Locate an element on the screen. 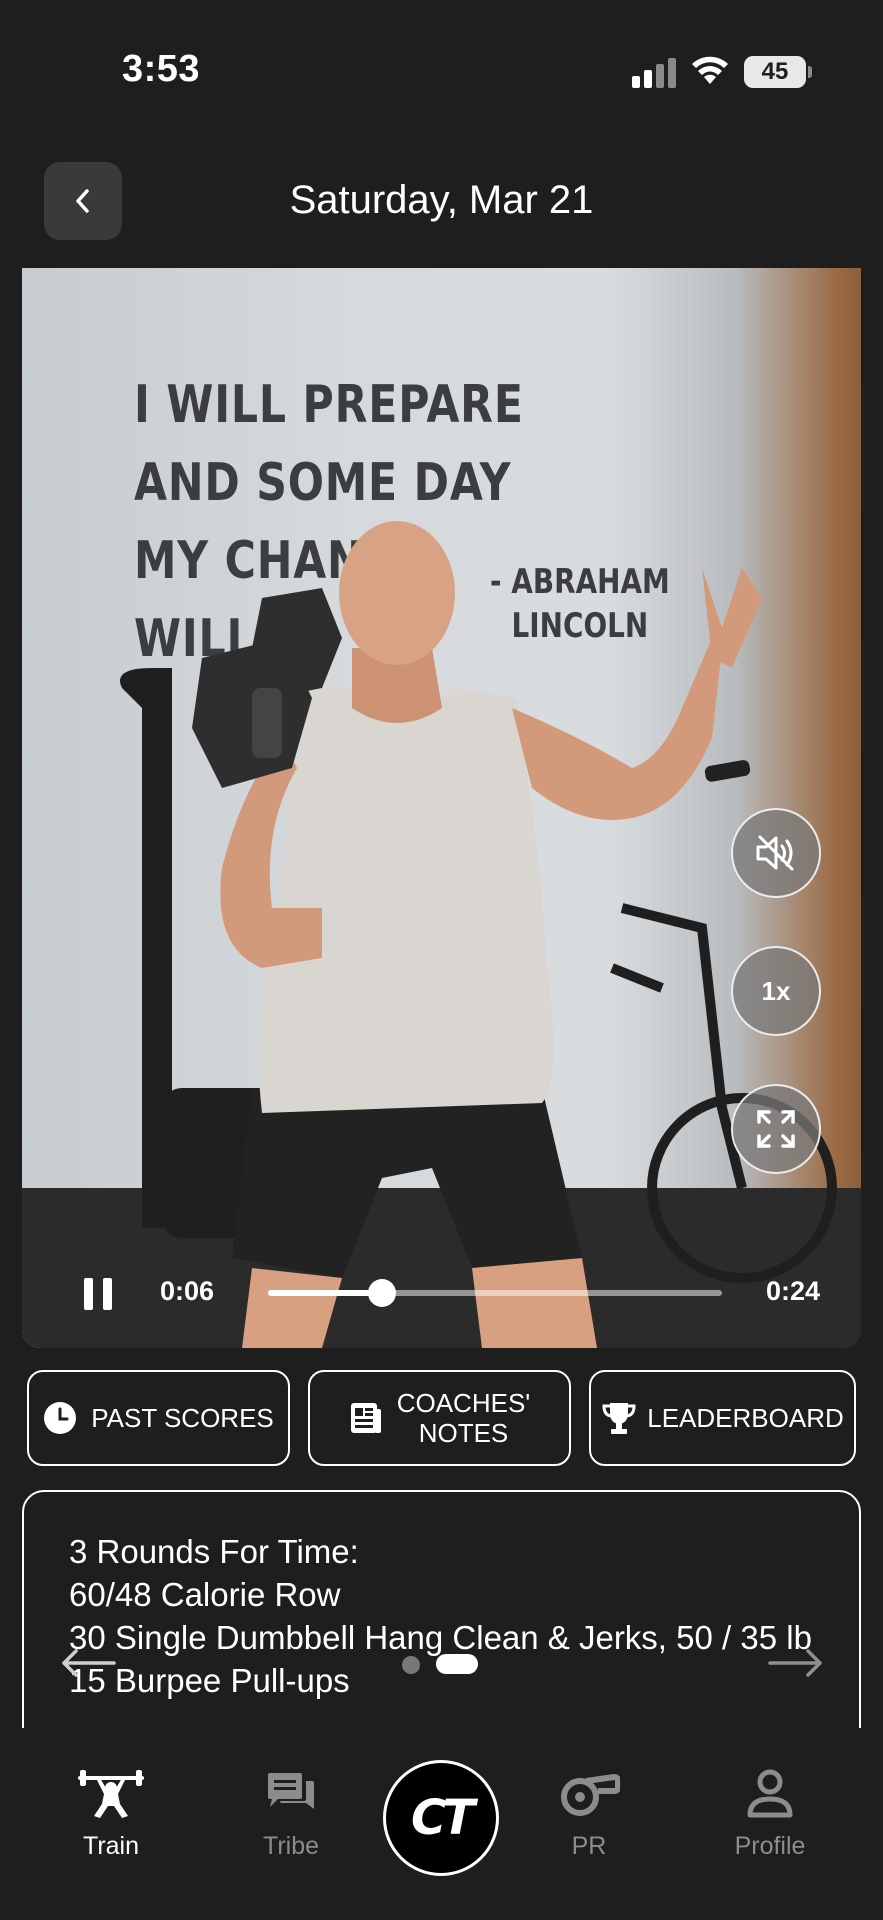 The image size is (883, 1920). leaderboard-button: LEADERBOARD is located at coordinates (722, 1418).